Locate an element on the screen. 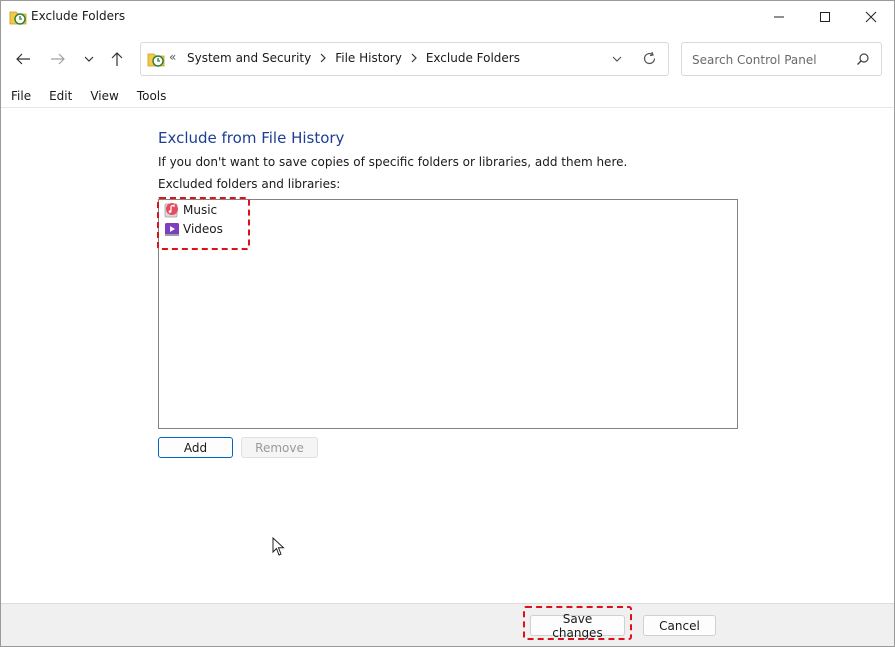  music-library-icon is located at coordinates (172, 210).